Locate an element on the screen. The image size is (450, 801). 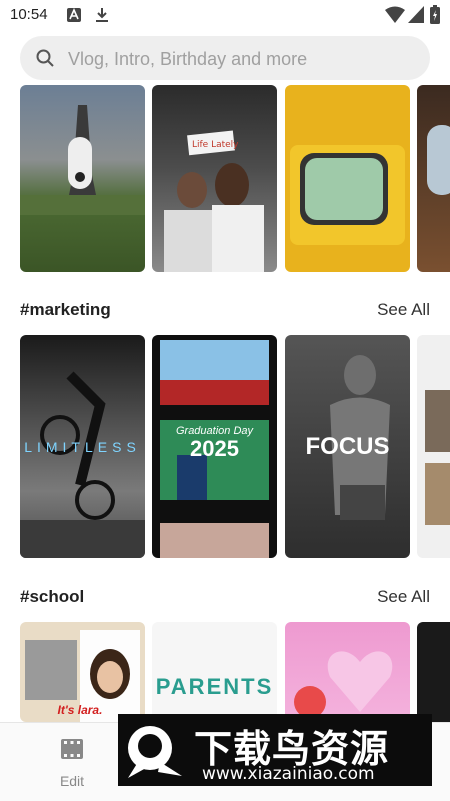
template-card-limitless: LIMITLESS is located at coordinates (82, 446).